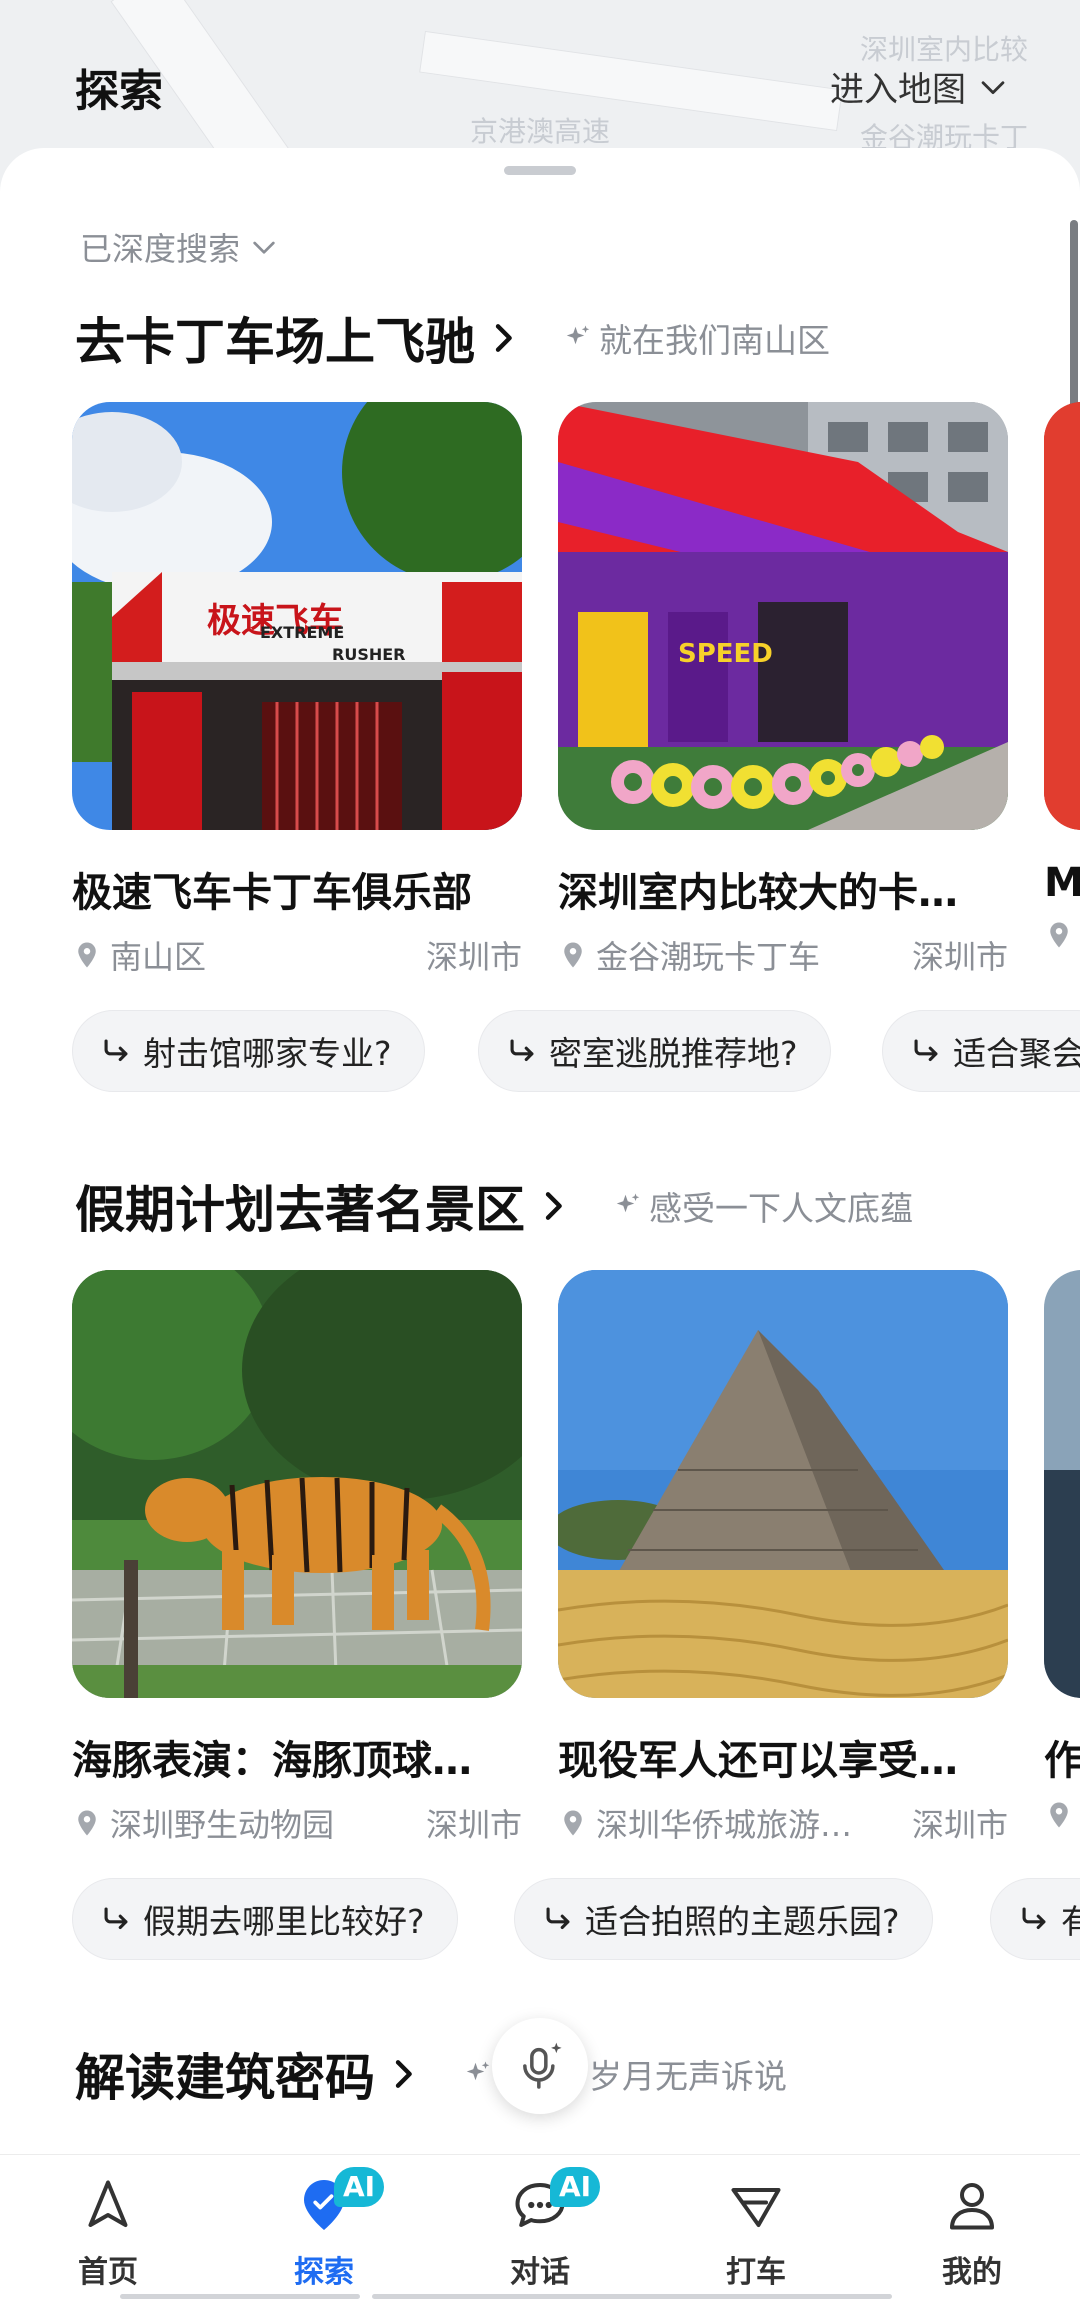 This screenshot has width=1080, height=2301. I want to click on section-subtitle: 感受一下人文底蕴, so click(763, 1206).